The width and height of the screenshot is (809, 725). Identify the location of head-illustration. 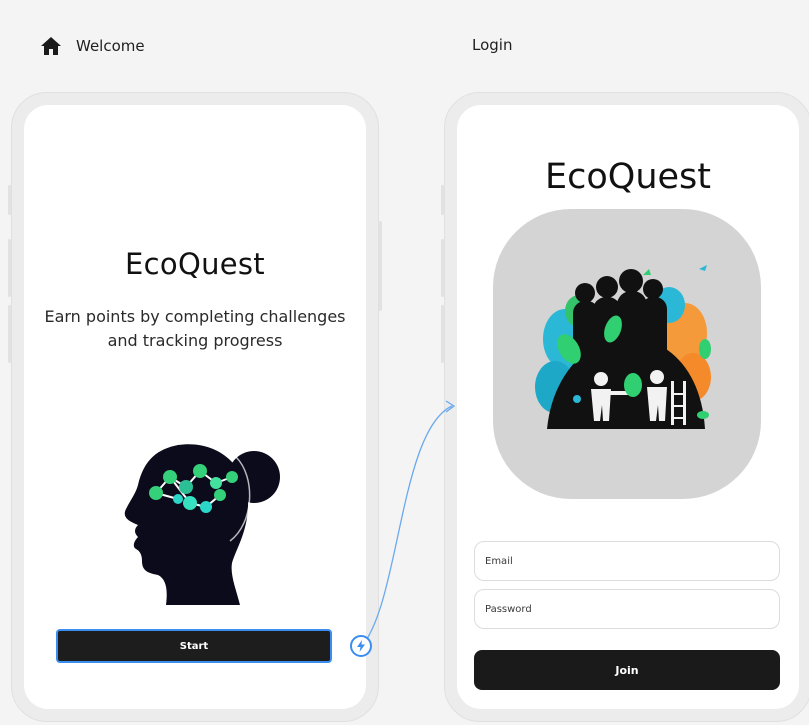
(198, 522).